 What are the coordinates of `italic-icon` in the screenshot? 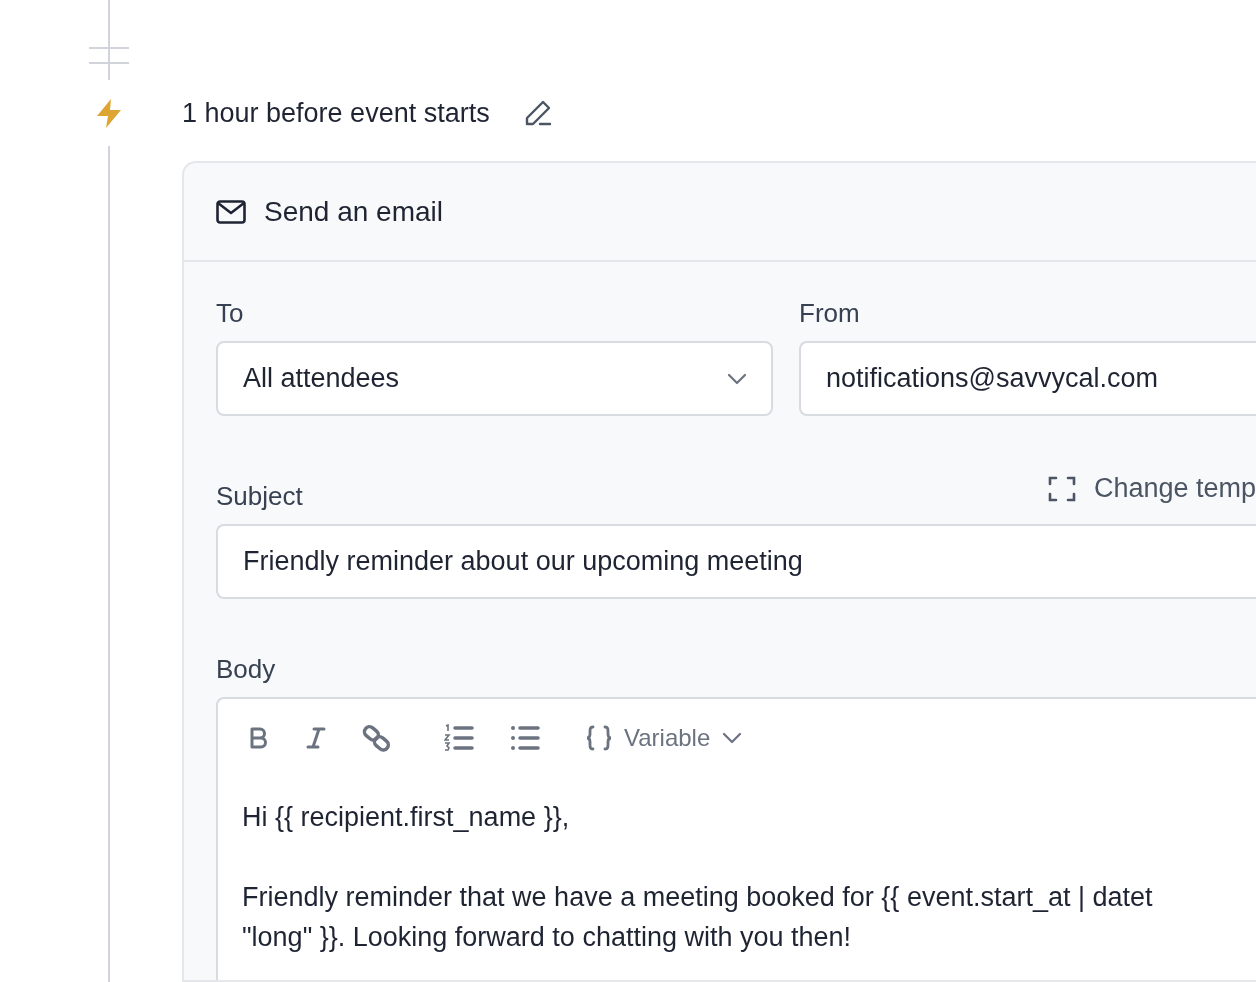 It's located at (316, 738).